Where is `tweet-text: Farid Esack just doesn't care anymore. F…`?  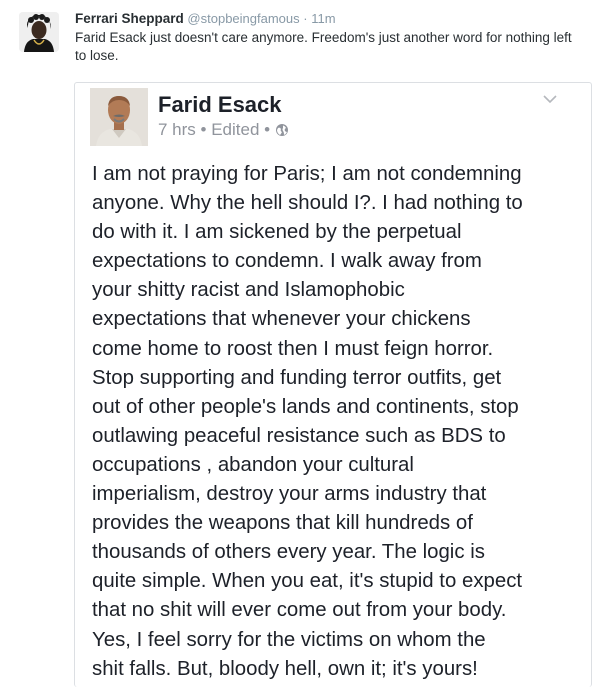 tweet-text: Farid Esack just doesn't care anymore. F… is located at coordinates (323, 46).